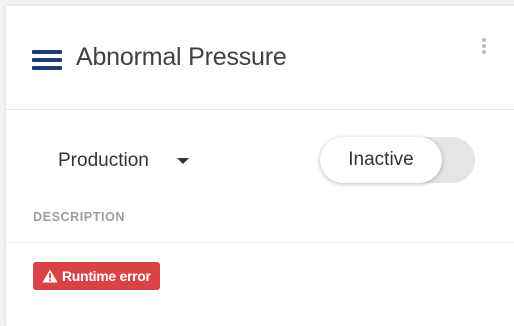 This screenshot has height=326, width=514. I want to click on warning-triangle-icon, so click(50, 276).